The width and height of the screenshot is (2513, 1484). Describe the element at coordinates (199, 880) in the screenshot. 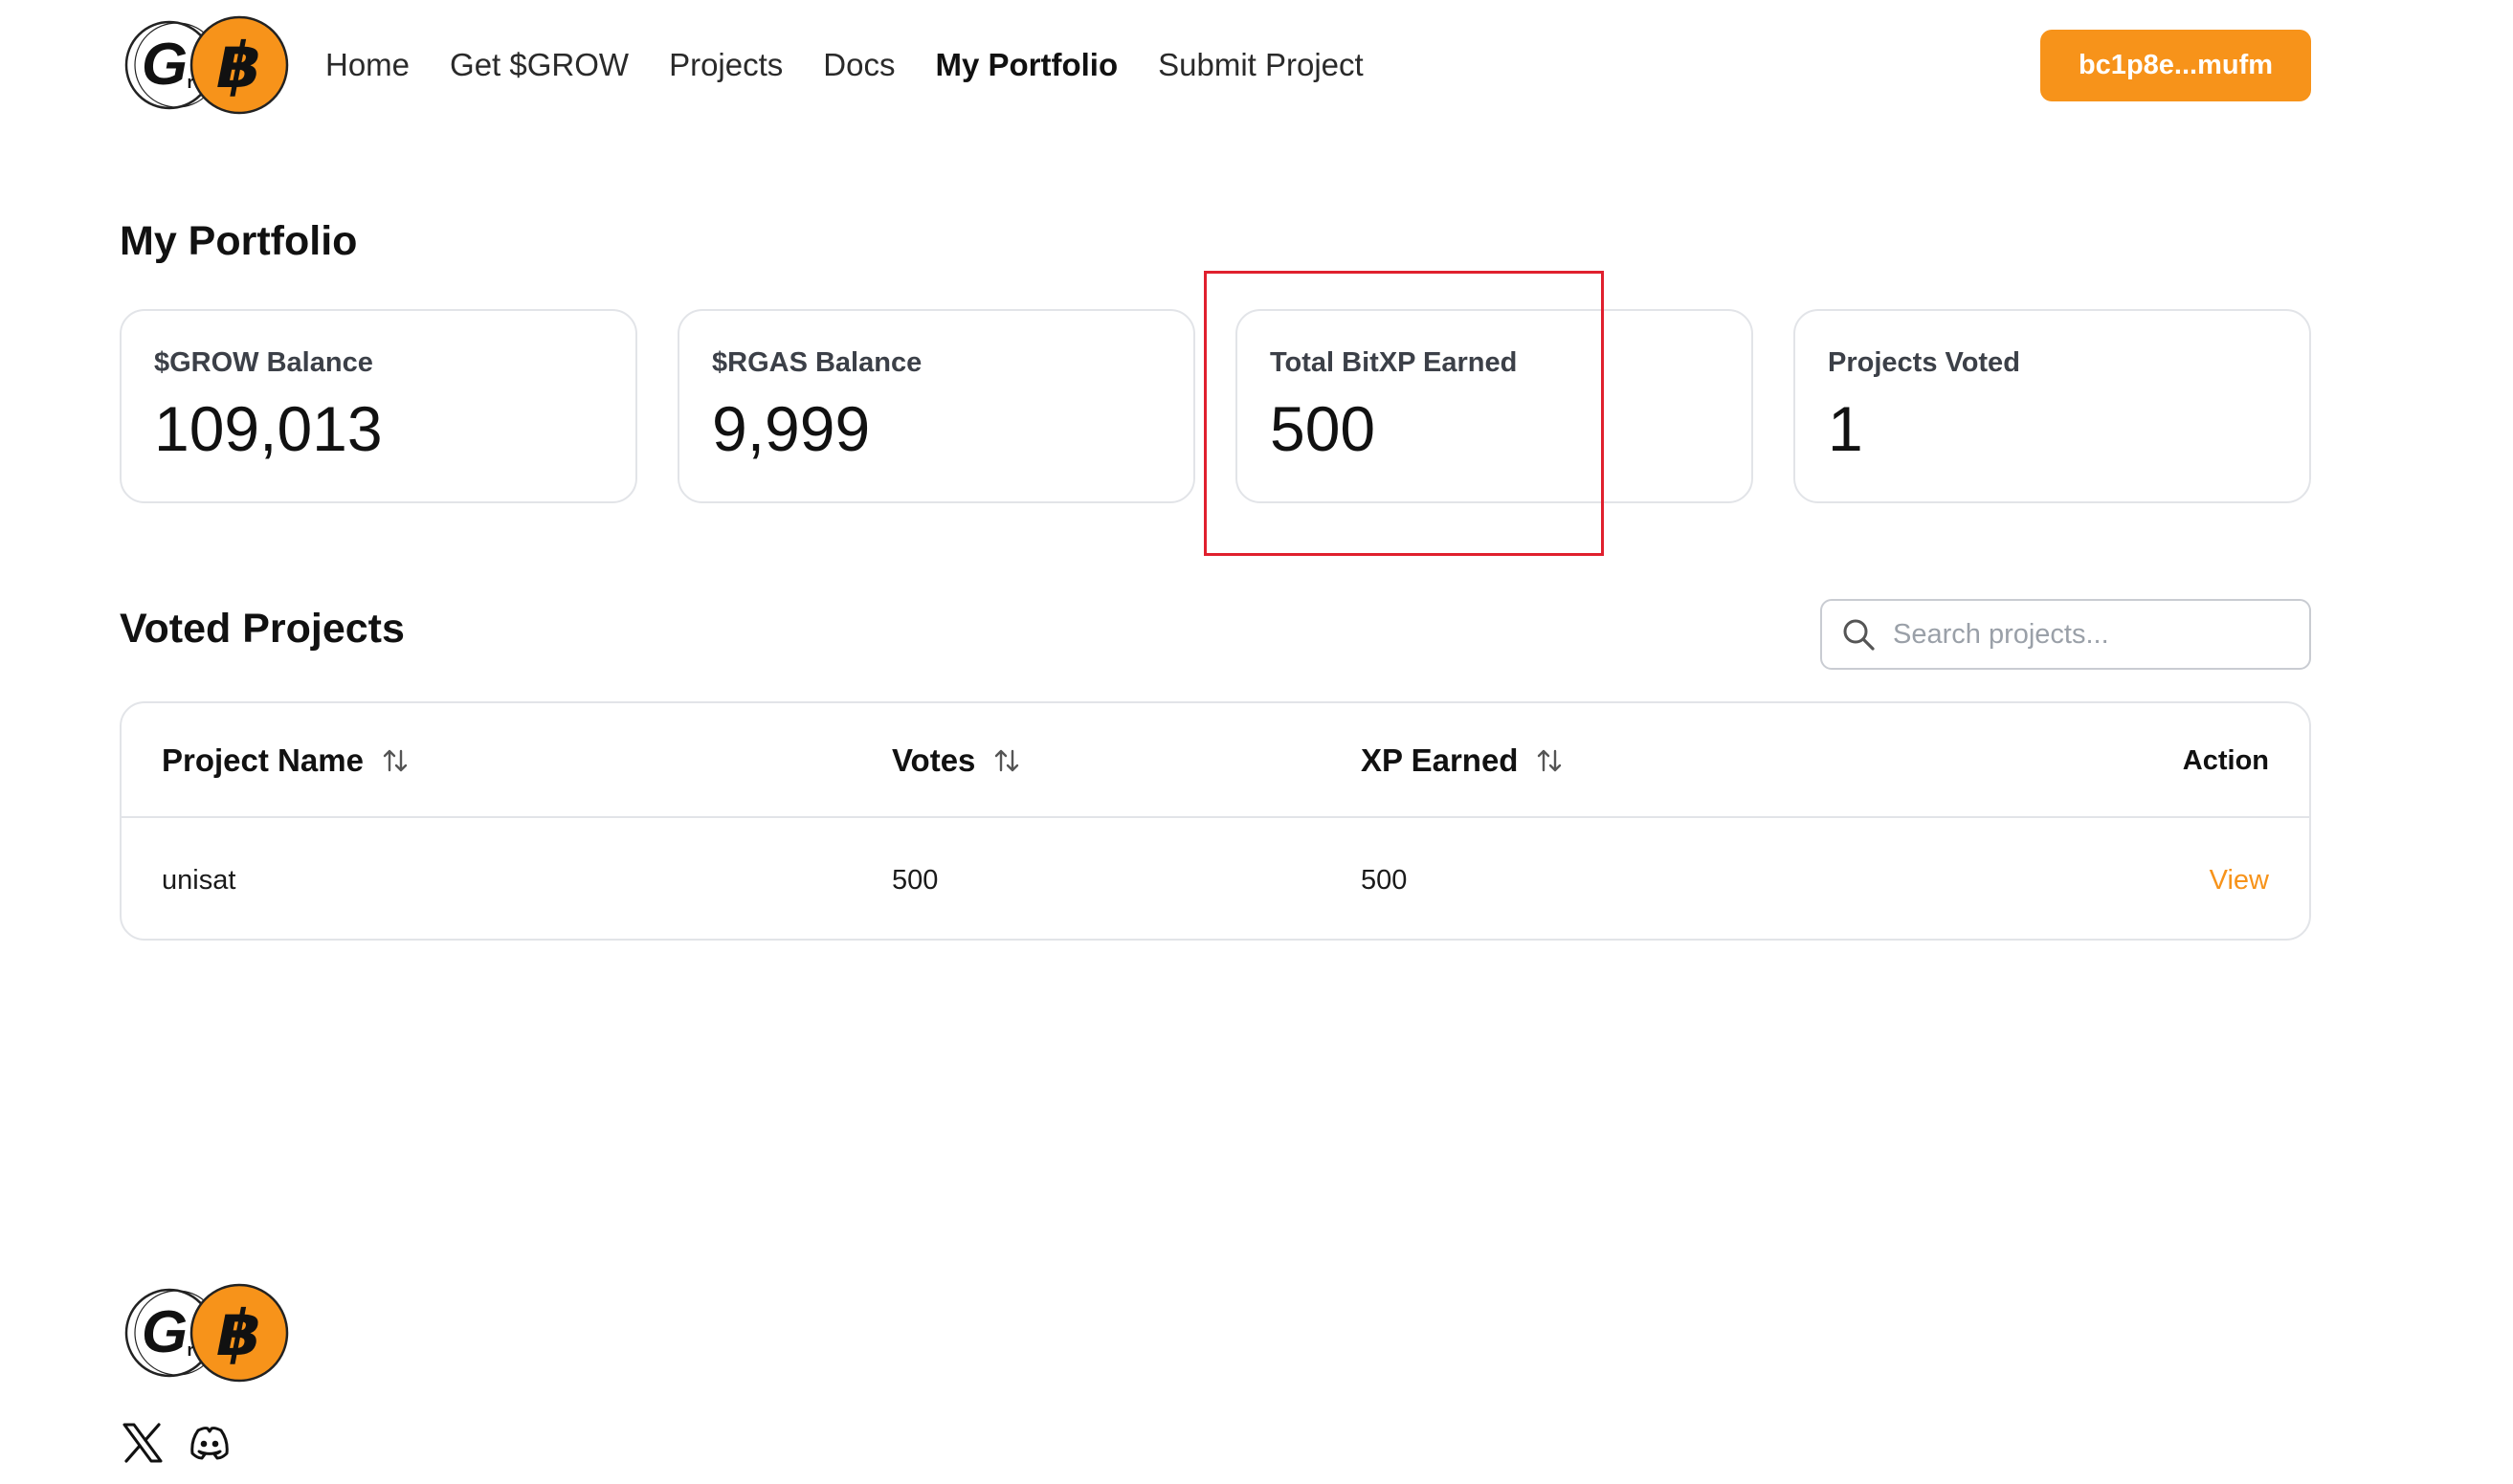

I see `cell-project-name: unisat` at that location.